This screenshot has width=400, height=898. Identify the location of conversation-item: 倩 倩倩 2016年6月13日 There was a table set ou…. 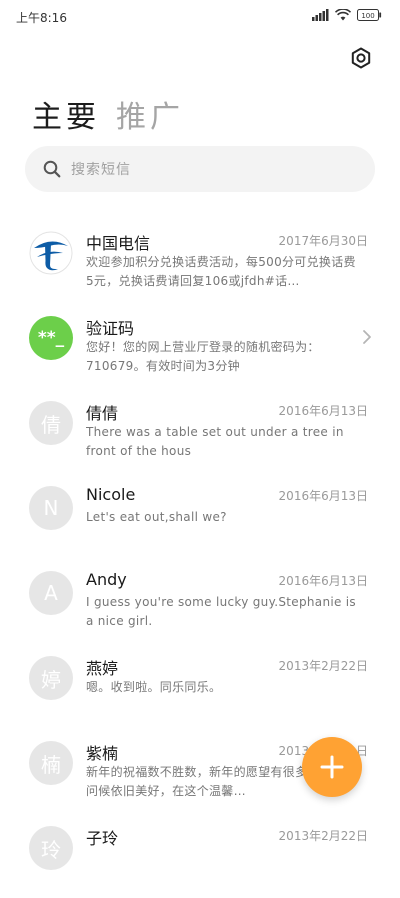
(200, 430).